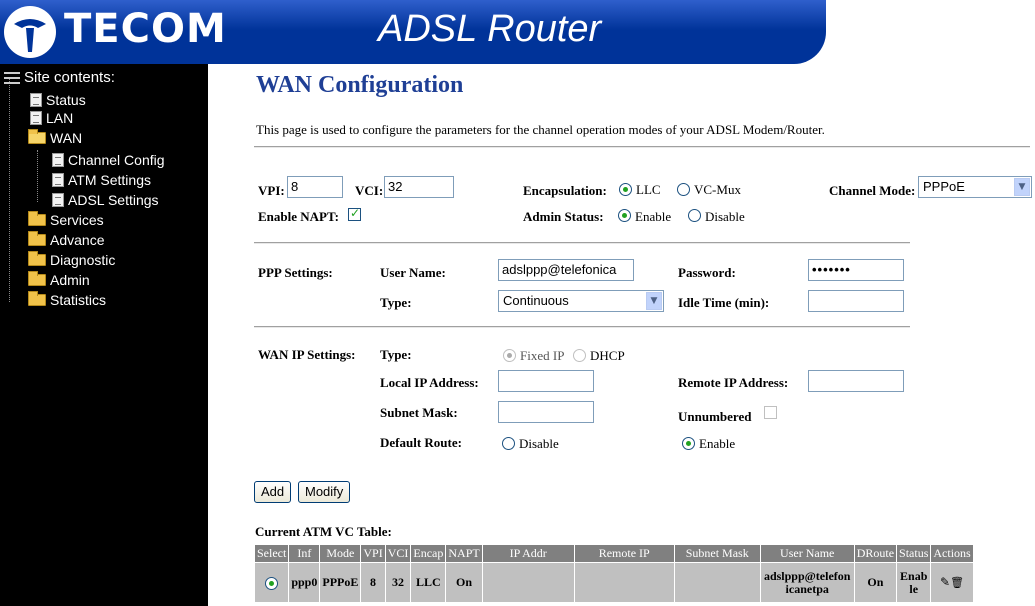 The height and width of the screenshot is (606, 1035). What do you see at coordinates (770, 412) in the screenshot?
I see `unnumbered-checkbox` at bounding box center [770, 412].